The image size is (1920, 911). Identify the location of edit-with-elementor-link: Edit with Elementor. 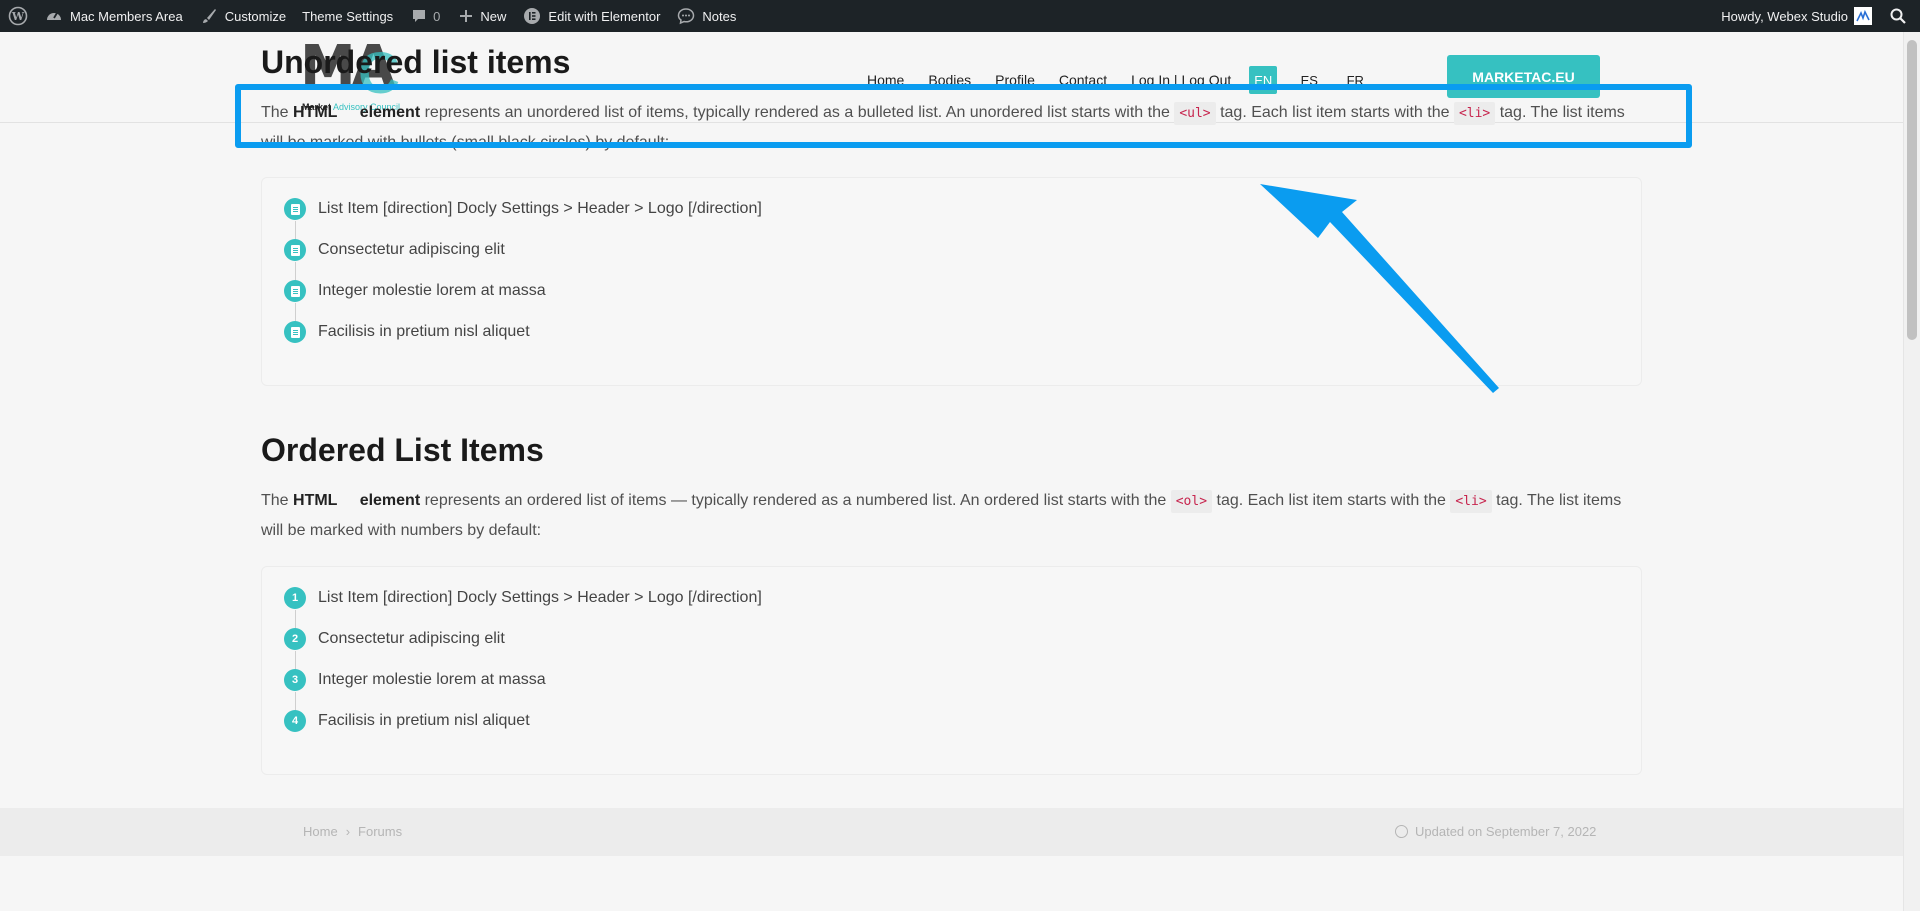
(591, 16).